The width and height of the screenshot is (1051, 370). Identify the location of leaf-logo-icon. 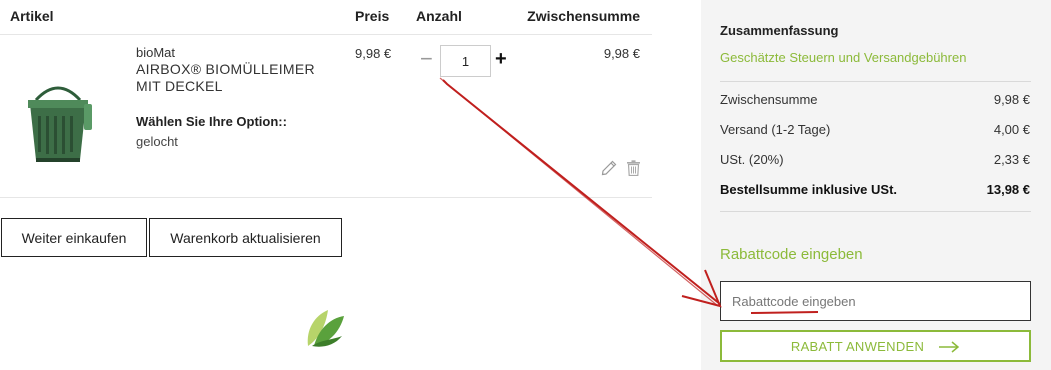
(325, 328).